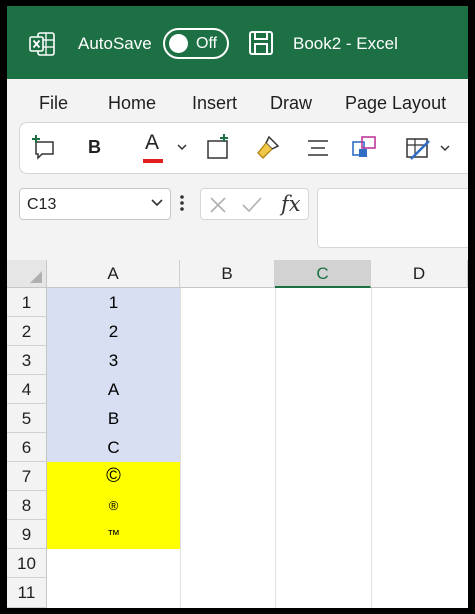 The image size is (475, 614). Describe the element at coordinates (95, 204) in the screenshot. I see `name-box: C13` at that location.